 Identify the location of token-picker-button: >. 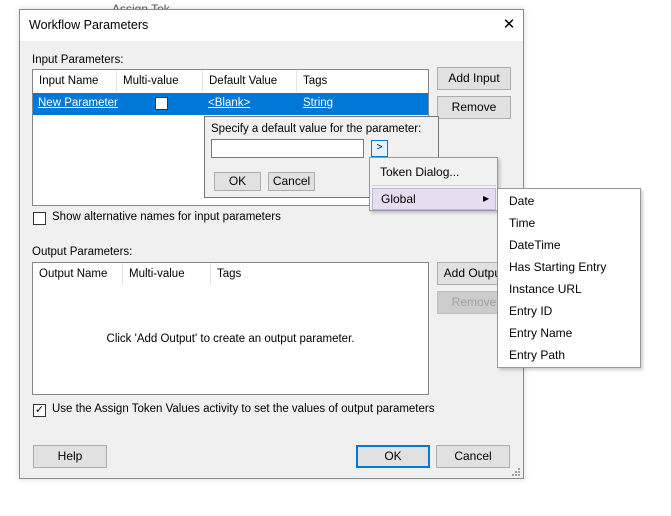
(379, 148).